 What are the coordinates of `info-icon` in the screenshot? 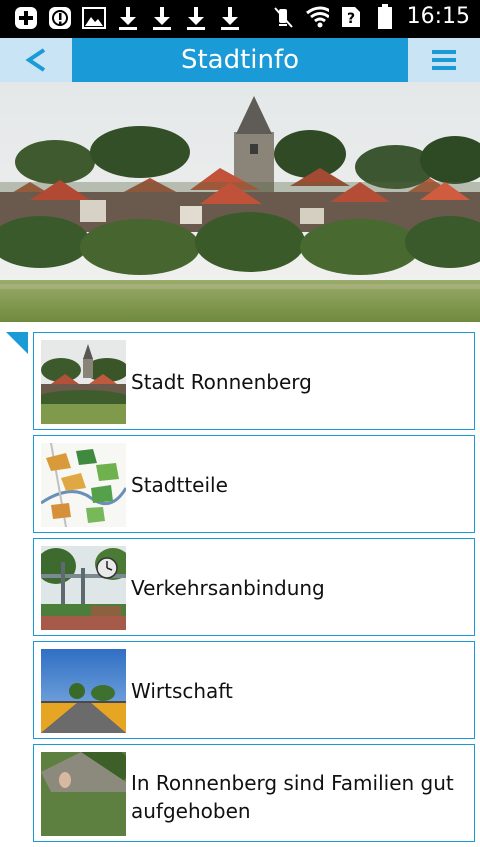 It's located at (60, 18).